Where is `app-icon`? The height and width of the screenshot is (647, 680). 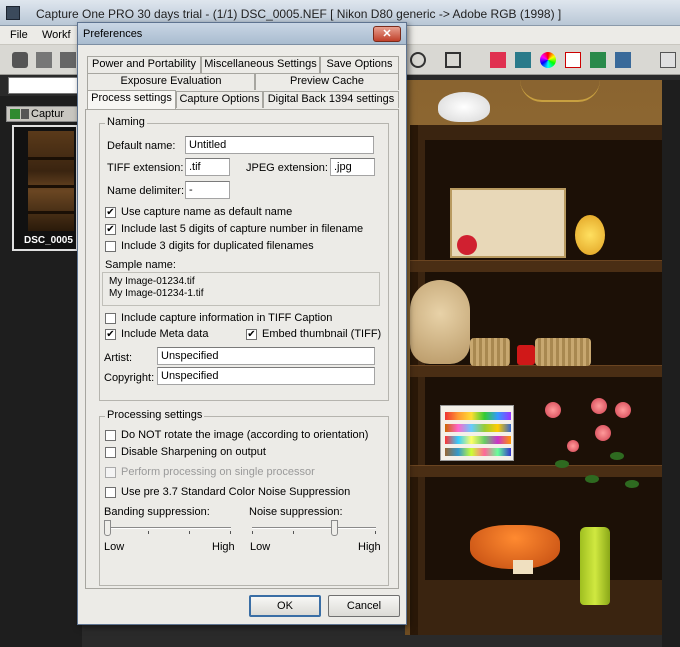 app-icon is located at coordinates (13, 13).